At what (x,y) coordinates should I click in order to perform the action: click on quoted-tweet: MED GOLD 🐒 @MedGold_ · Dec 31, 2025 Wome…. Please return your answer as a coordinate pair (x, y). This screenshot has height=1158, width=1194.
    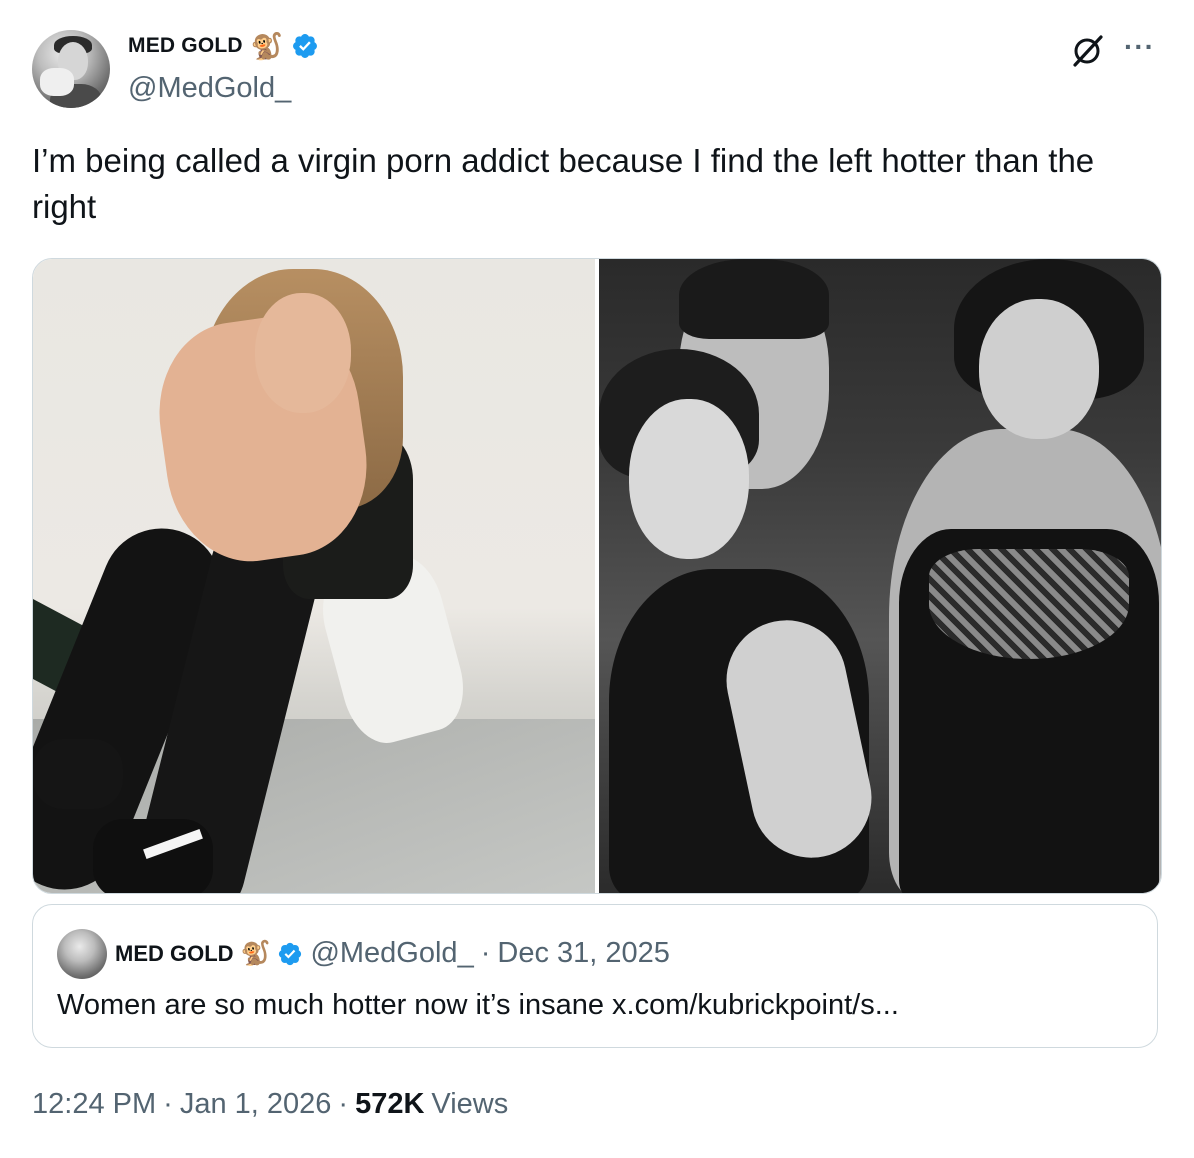
    Looking at the image, I should click on (595, 976).